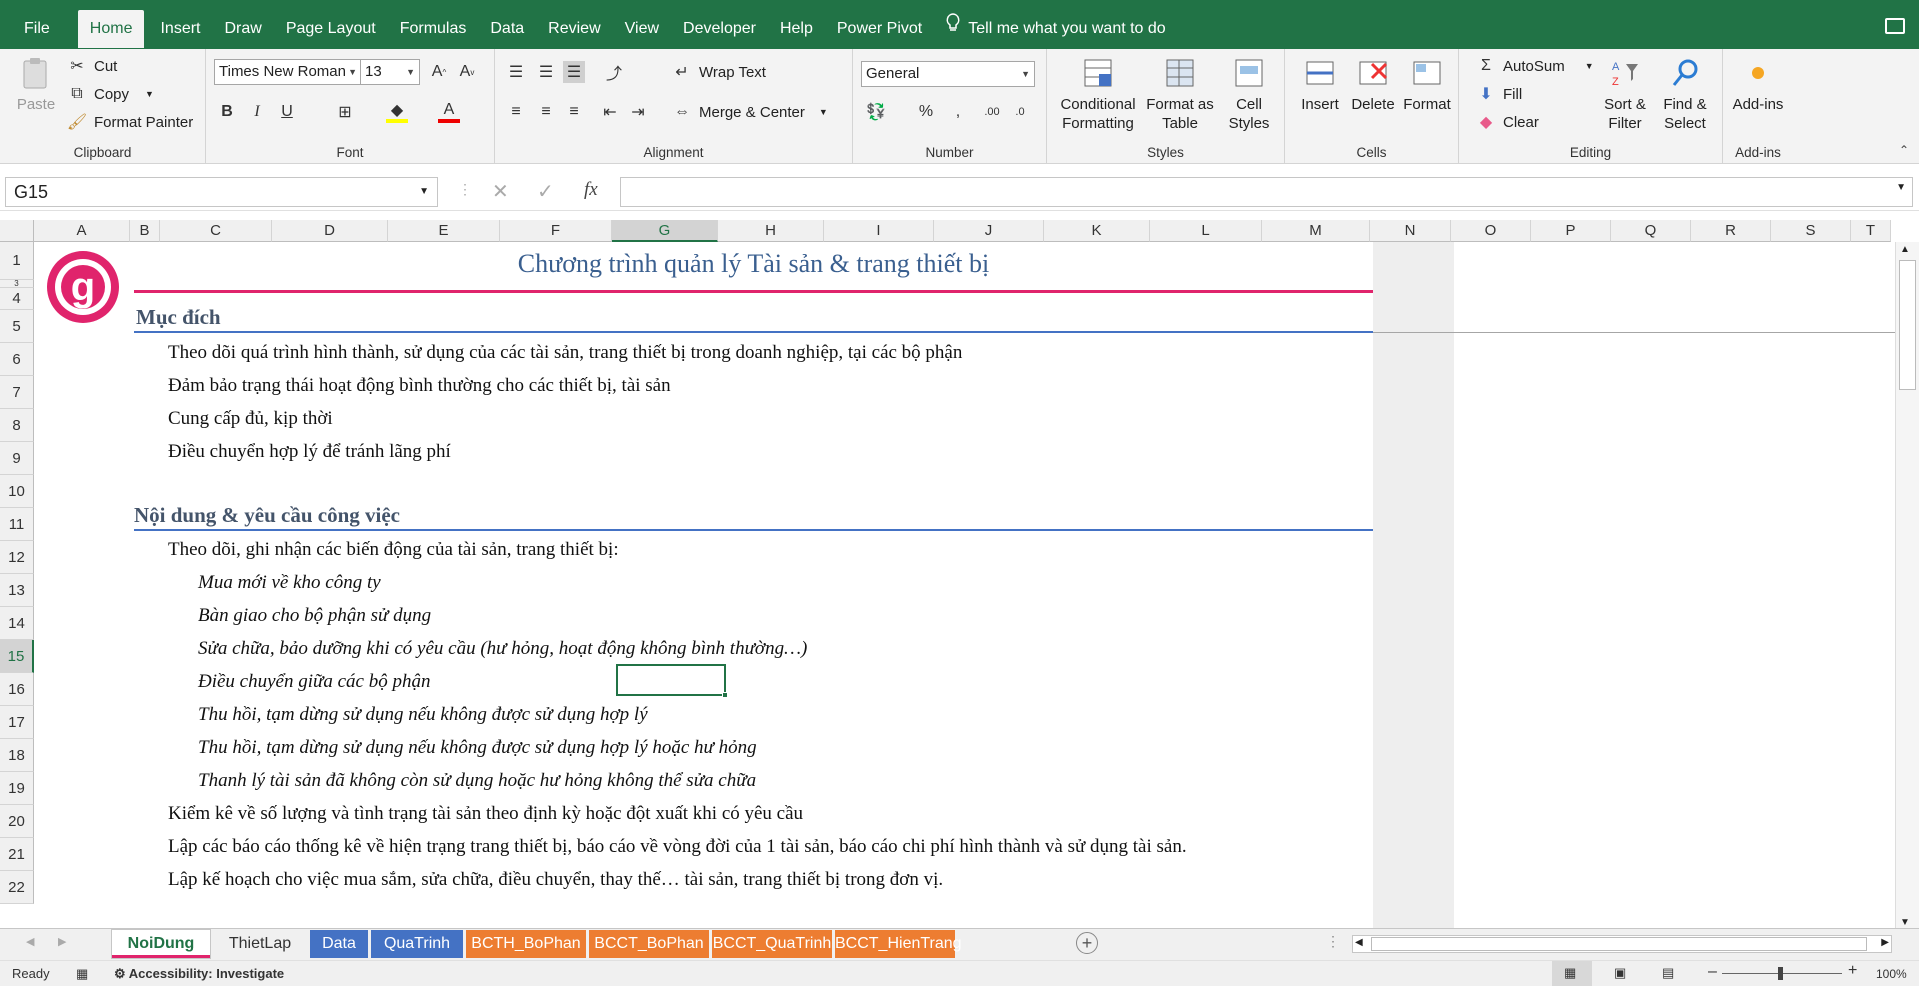 The height and width of the screenshot is (986, 1919). What do you see at coordinates (199, 974) in the screenshot?
I see `accessibility-status: ⚙ Accessibility: Investigate` at bounding box center [199, 974].